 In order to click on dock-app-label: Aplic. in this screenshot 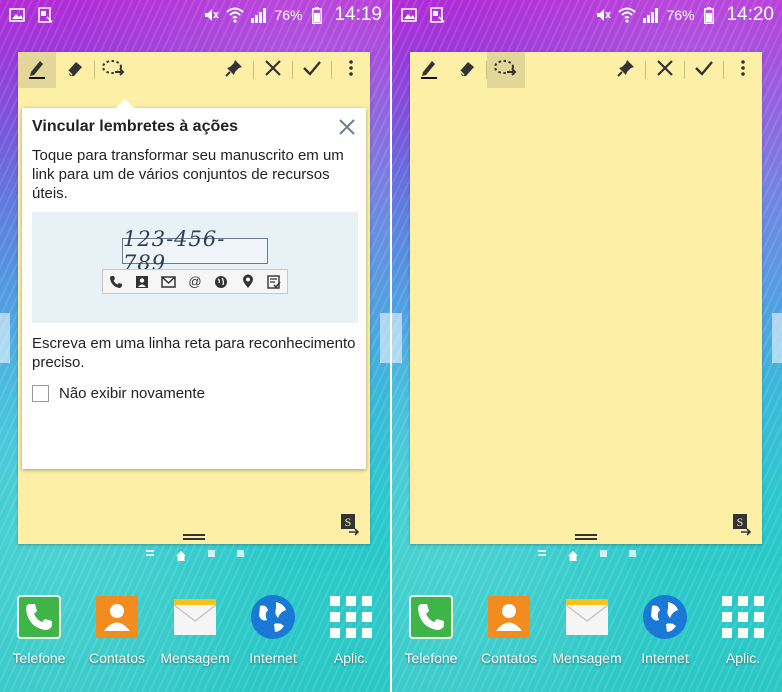, I will do `click(743, 658)`.